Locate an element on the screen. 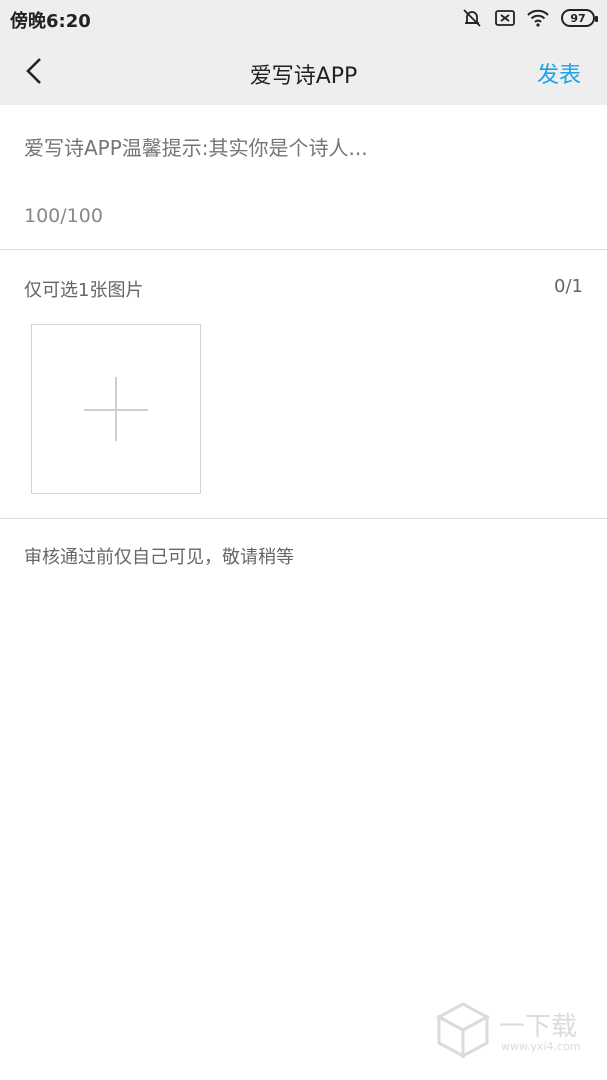  cube-logo-icon is located at coordinates (463, 1030).